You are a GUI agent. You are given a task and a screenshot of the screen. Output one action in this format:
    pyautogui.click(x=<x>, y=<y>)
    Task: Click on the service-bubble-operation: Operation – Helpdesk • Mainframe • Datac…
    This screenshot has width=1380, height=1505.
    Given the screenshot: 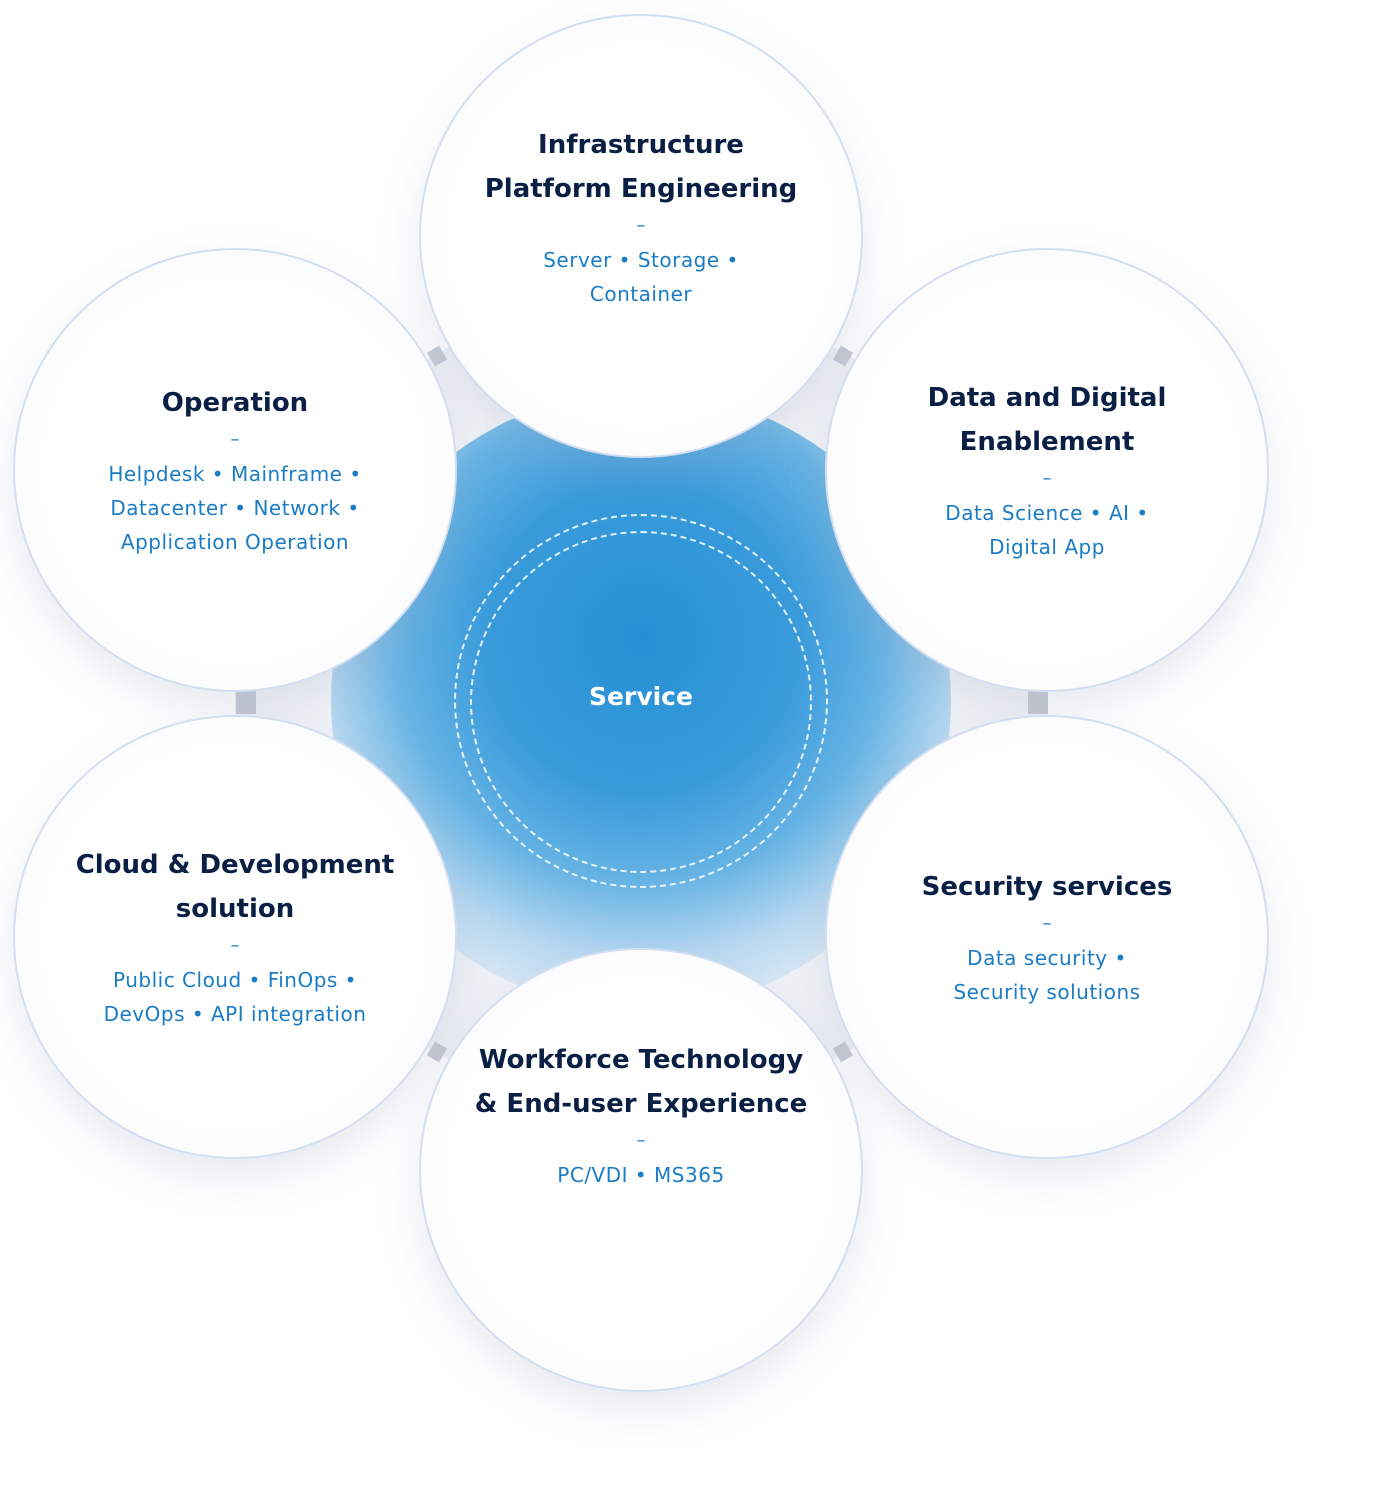 What is the action you would take?
    pyautogui.click(x=235, y=470)
    